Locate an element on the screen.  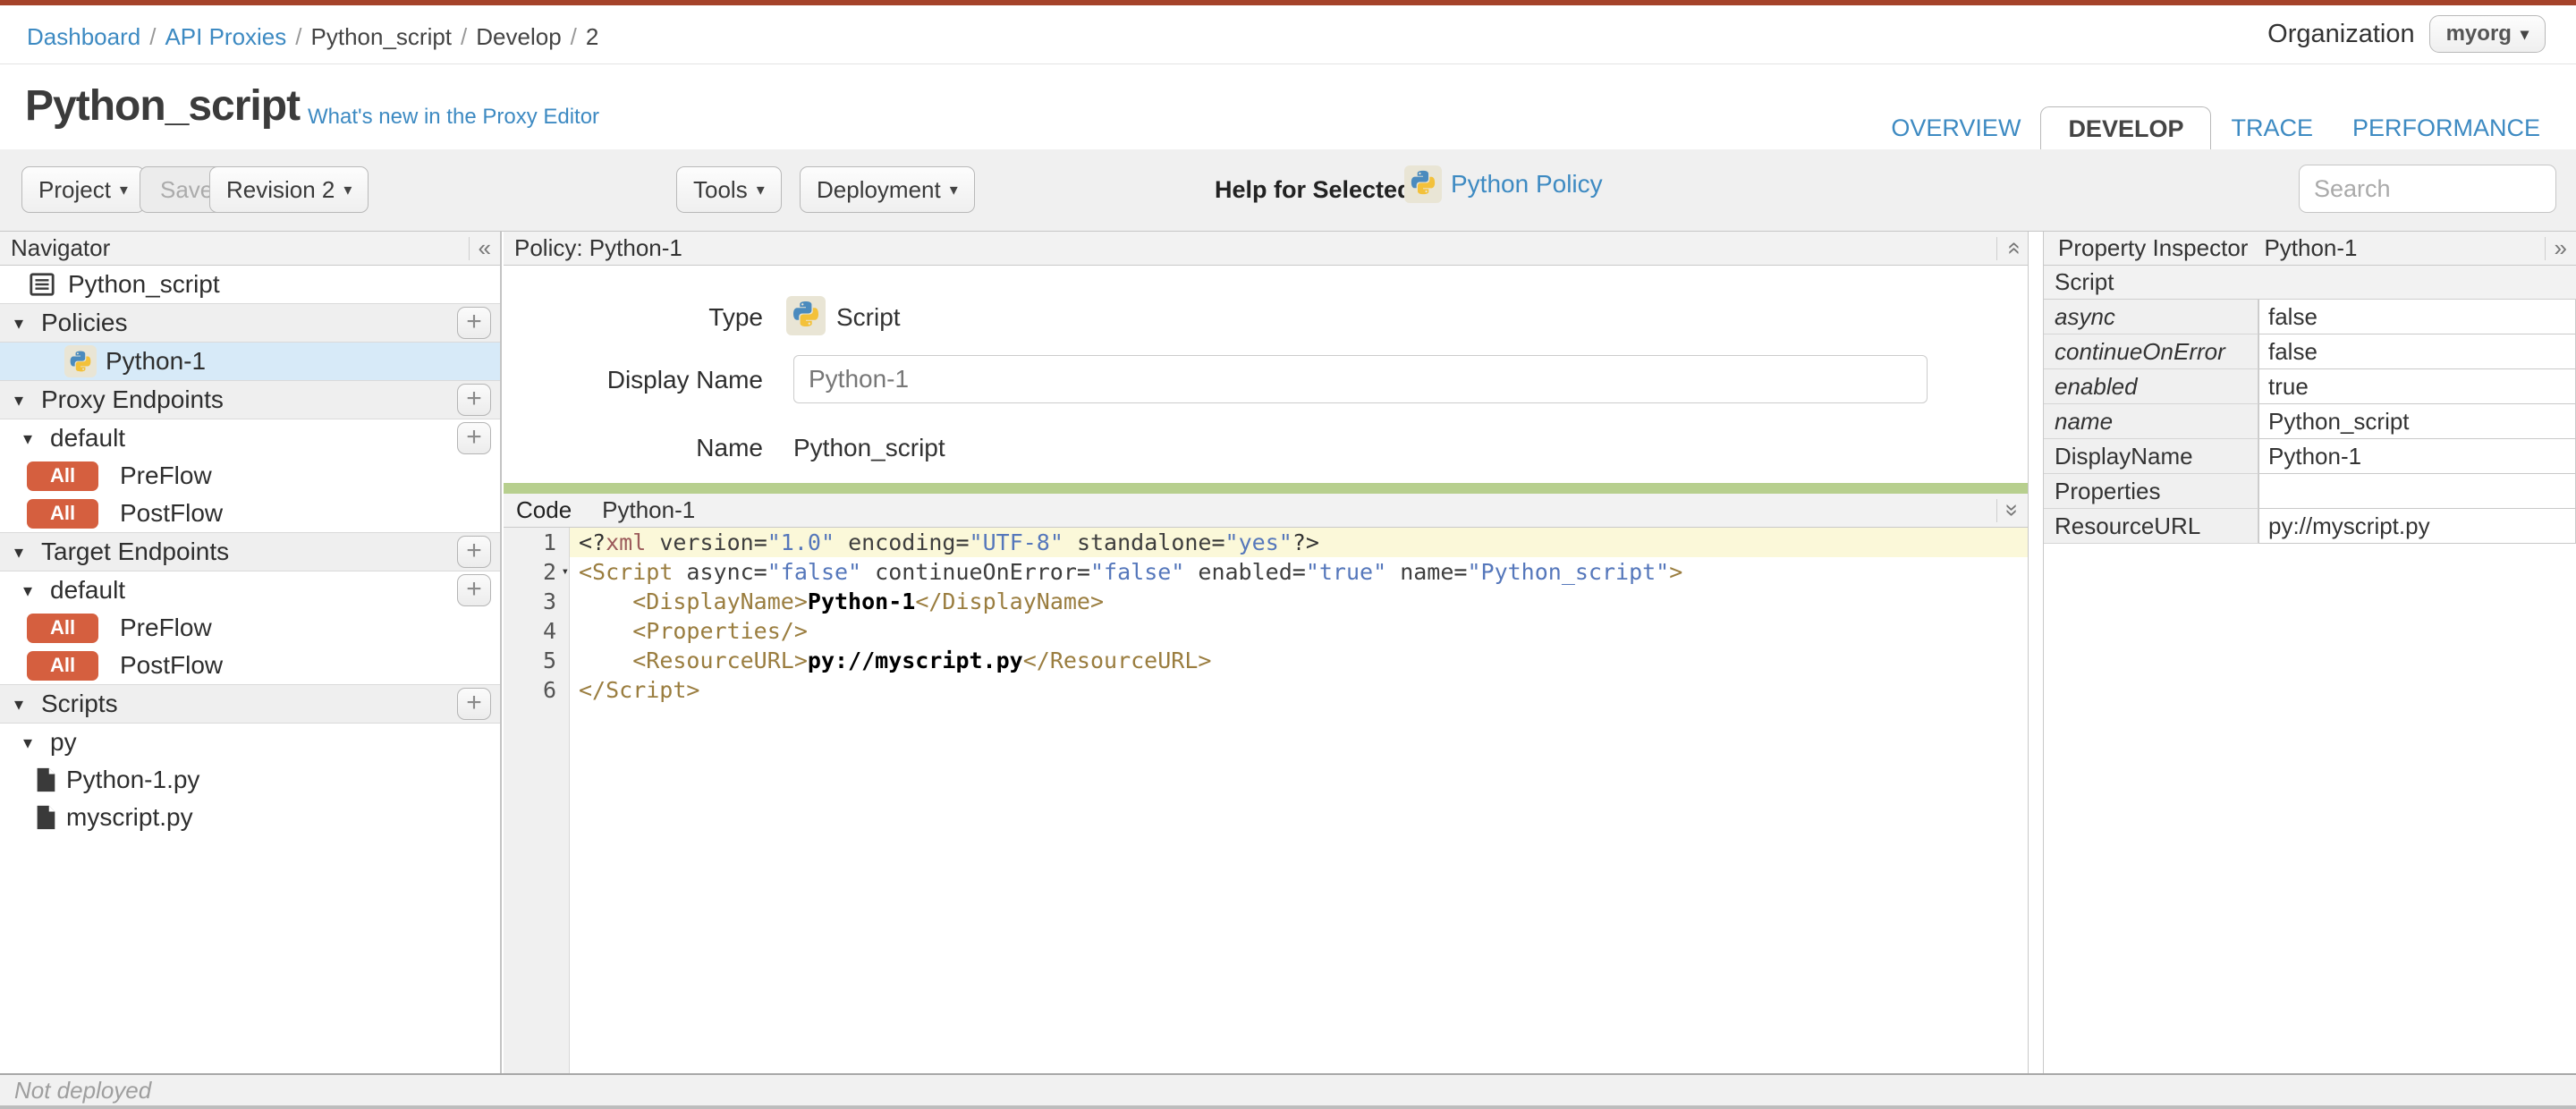
property-key: ResourceURL is located at coordinates (2151, 526).